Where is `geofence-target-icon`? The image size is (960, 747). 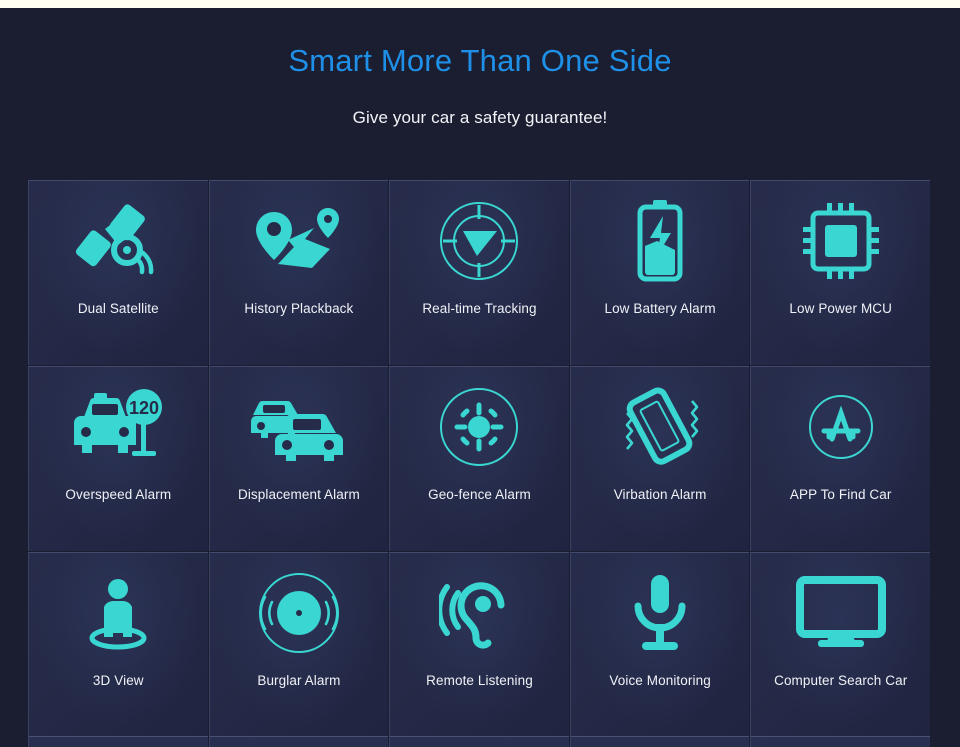
geofence-target-icon is located at coordinates (479, 427).